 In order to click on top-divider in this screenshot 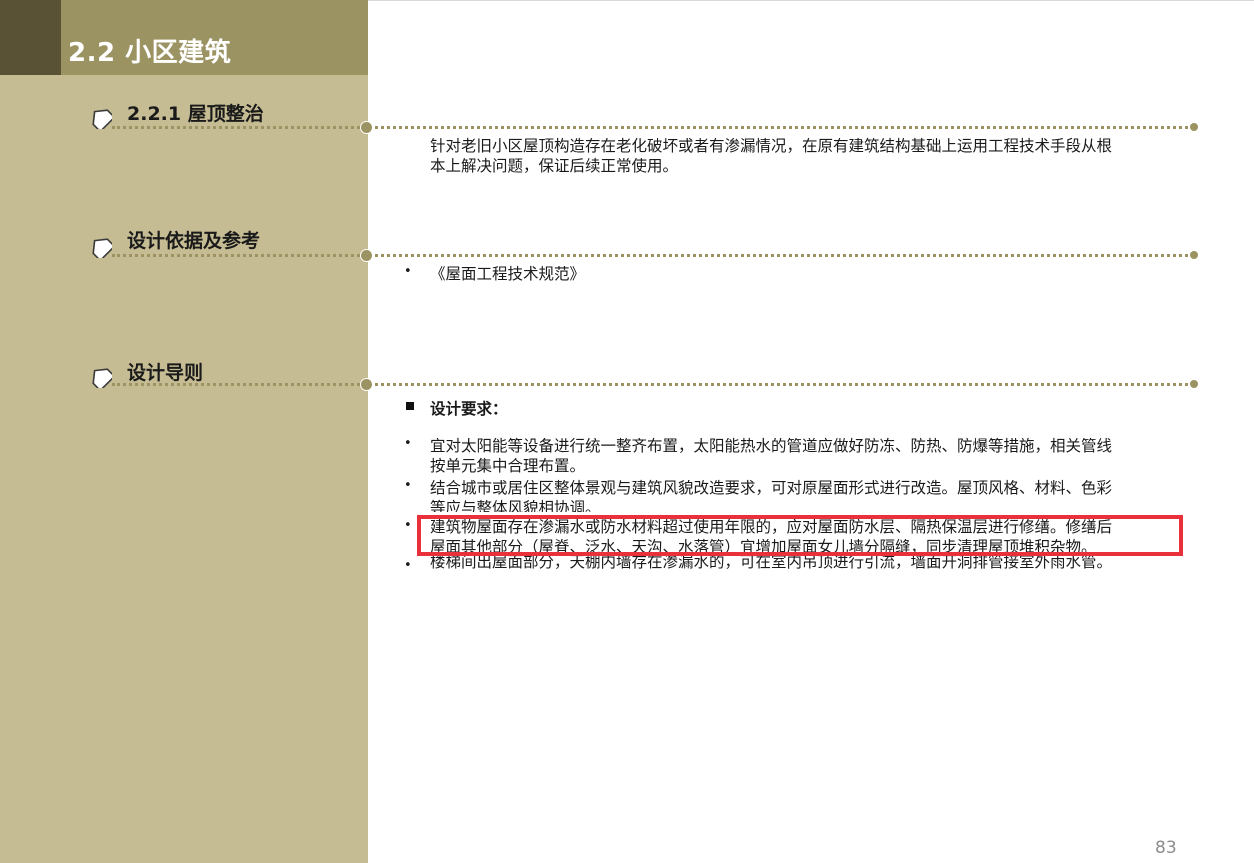, I will do `click(811, 0)`.